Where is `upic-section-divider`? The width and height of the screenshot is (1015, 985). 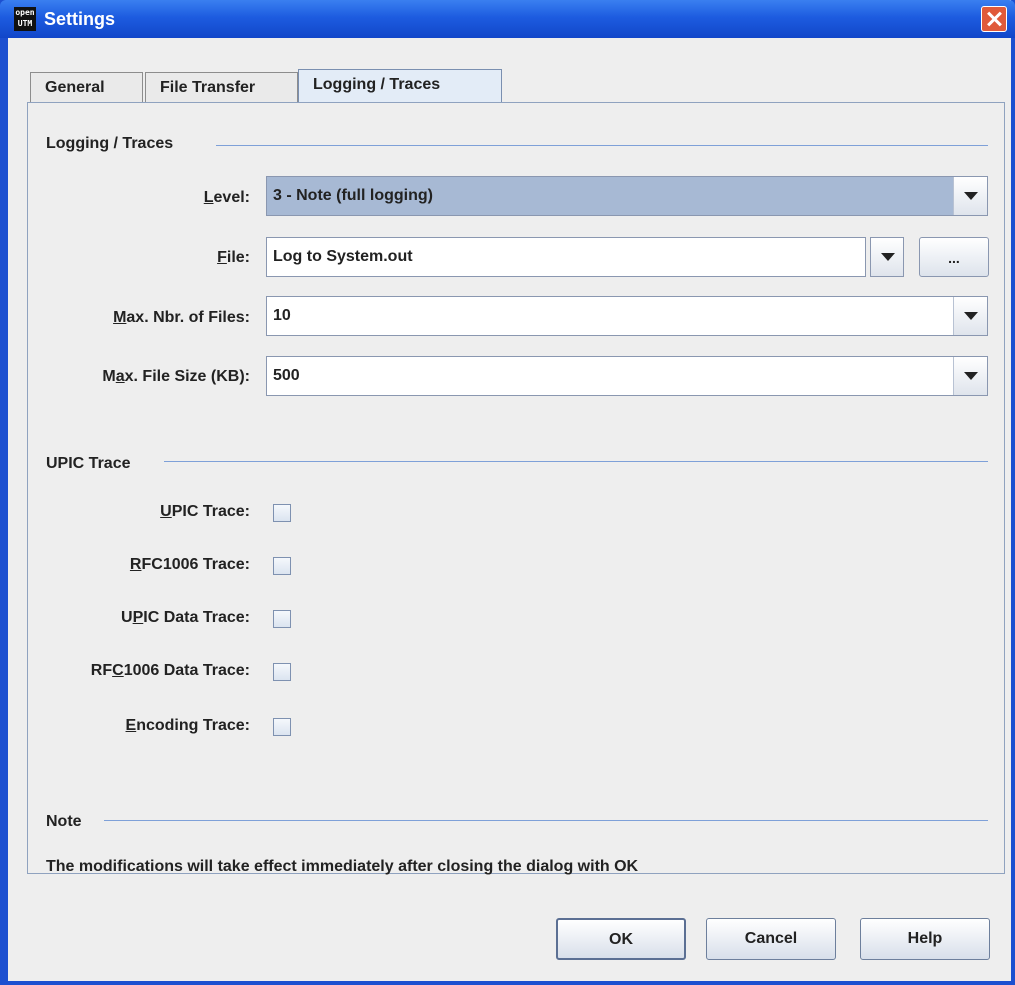
upic-section-divider is located at coordinates (576, 461).